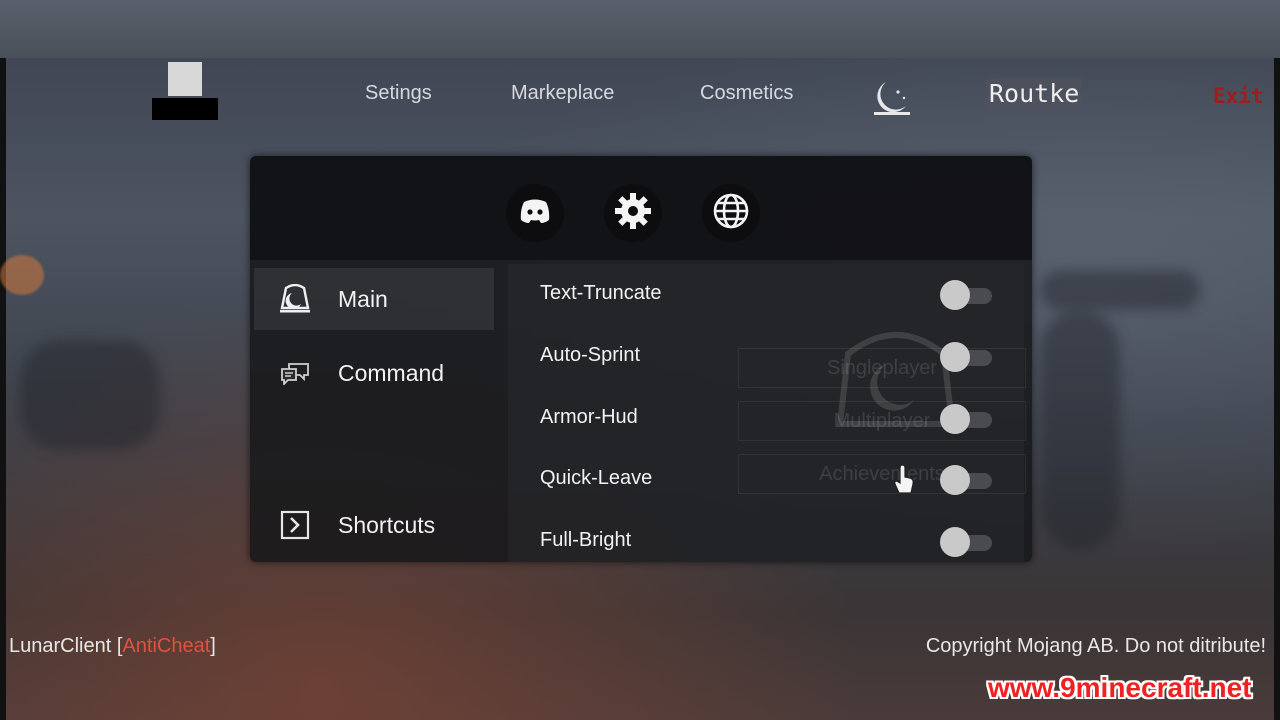 The width and height of the screenshot is (1280, 720). I want to click on sidebar-item-command: Command, so click(374, 373).